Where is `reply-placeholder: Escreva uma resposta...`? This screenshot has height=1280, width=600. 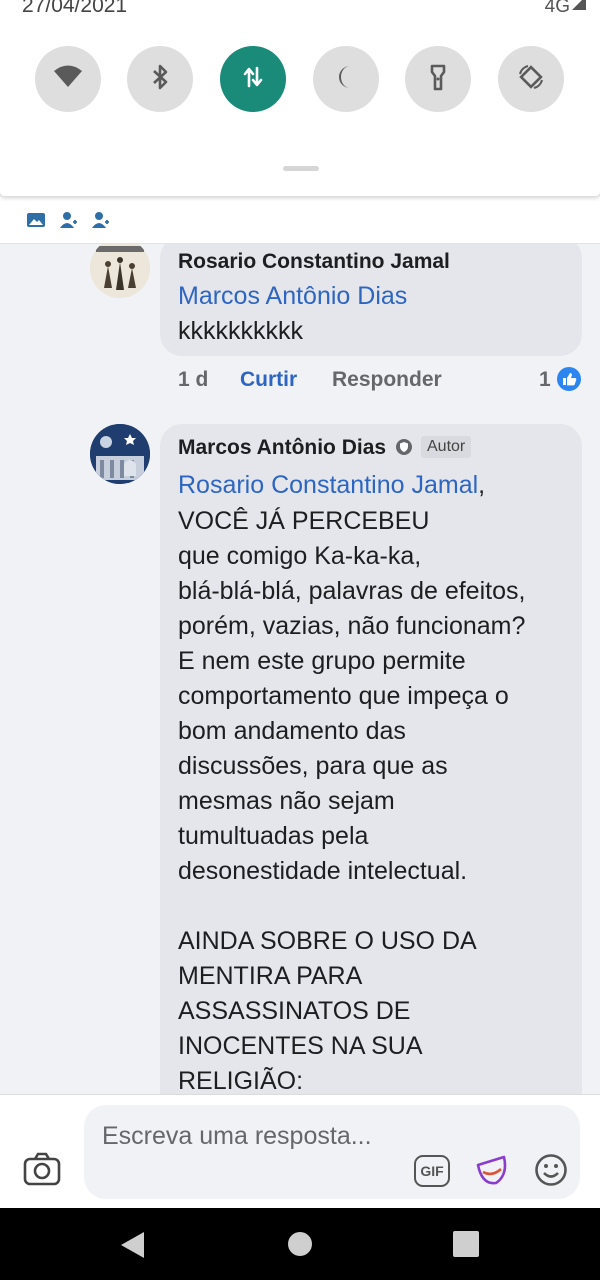 reply-placeholder: Escreva uma resposta... is located at coordinates (242, 1136).